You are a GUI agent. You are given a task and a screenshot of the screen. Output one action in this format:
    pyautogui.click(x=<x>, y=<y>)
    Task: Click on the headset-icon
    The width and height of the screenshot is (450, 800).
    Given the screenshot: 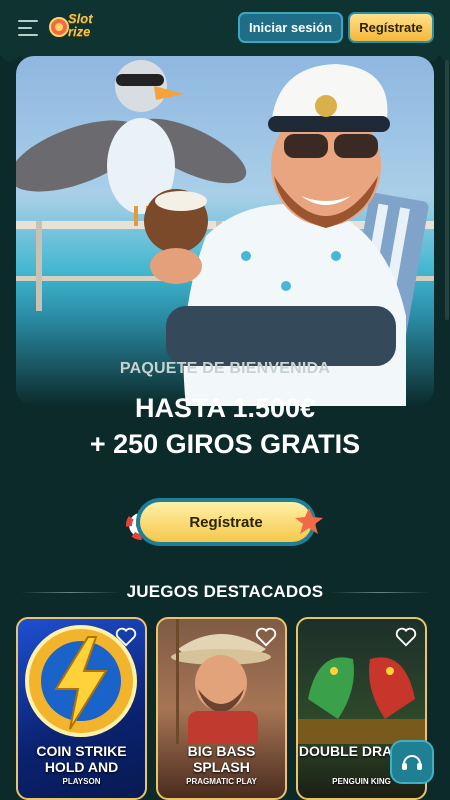 What is the action you would take?
    pyautogui.click(x=412, y=762)
    